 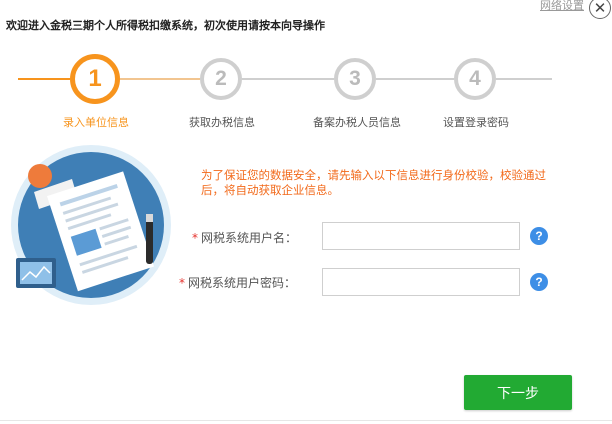 What do you see at coordinates (421, 282) in the screenshot?
I see `password-input` at bounding box center [421, 282].